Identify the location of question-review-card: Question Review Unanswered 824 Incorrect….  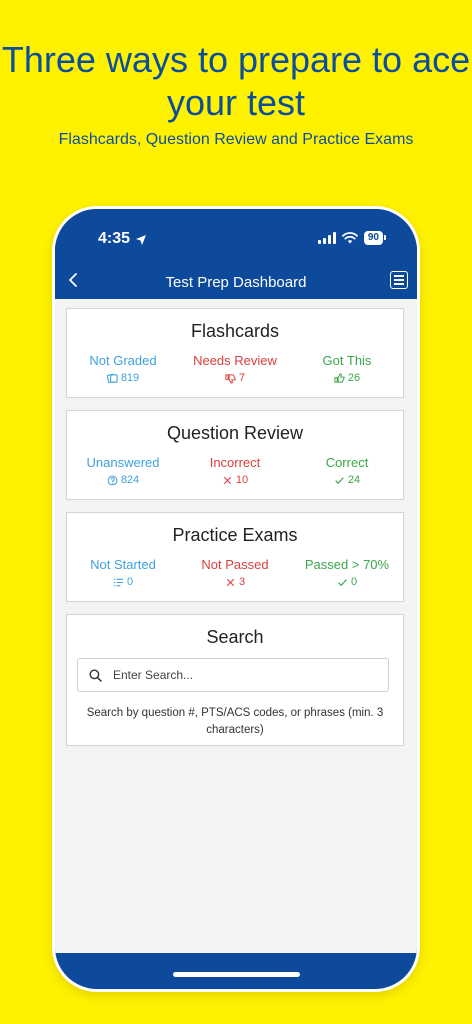
(235, 455).